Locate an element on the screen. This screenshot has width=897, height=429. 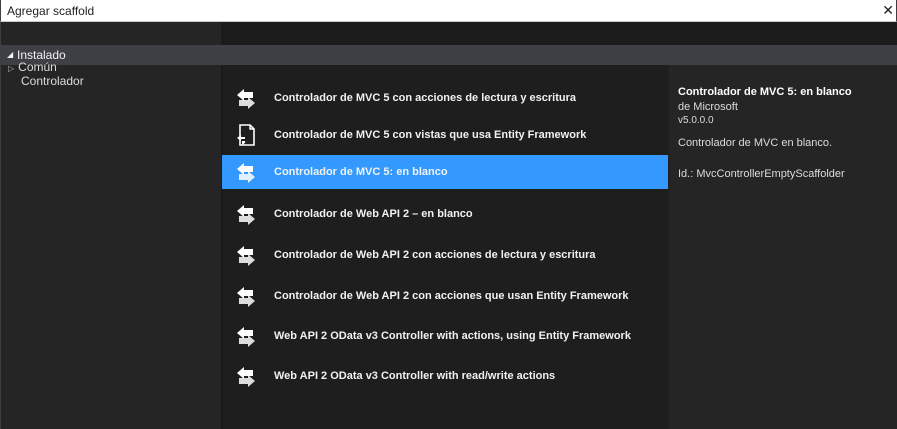
detail-id: Id.: MvcControllerEmptyScaffolder is located at coordinates (761, 174).